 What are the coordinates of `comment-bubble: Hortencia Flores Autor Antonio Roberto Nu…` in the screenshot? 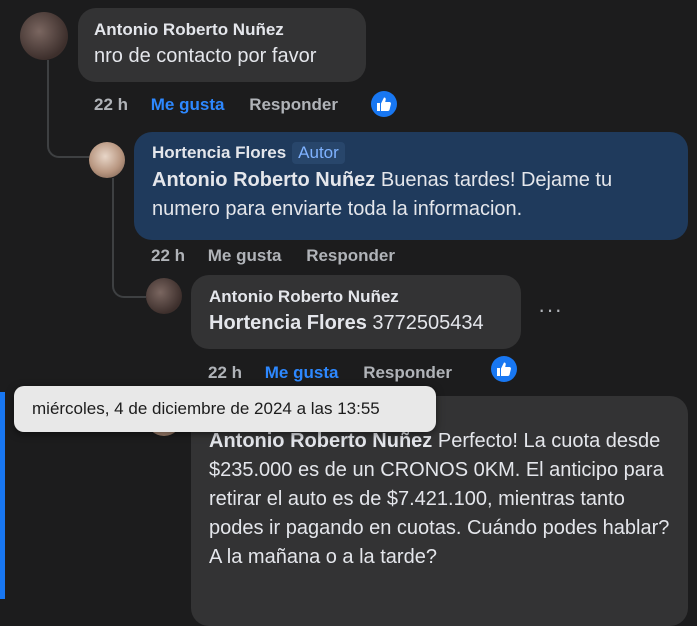 It's located at (411, 186).